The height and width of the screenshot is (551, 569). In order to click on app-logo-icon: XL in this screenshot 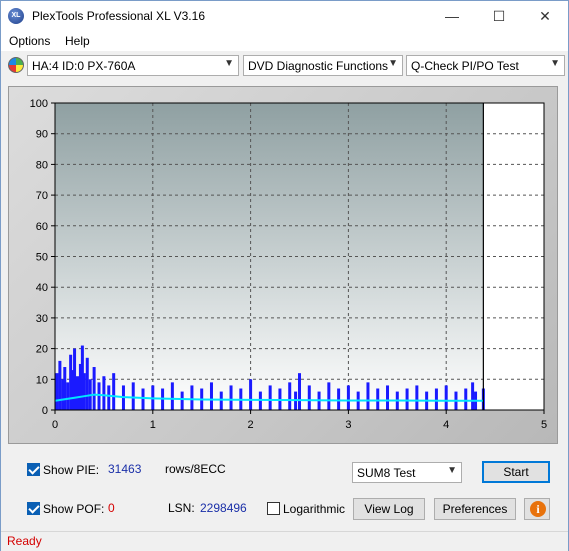, I will do `click(16, 16)`.